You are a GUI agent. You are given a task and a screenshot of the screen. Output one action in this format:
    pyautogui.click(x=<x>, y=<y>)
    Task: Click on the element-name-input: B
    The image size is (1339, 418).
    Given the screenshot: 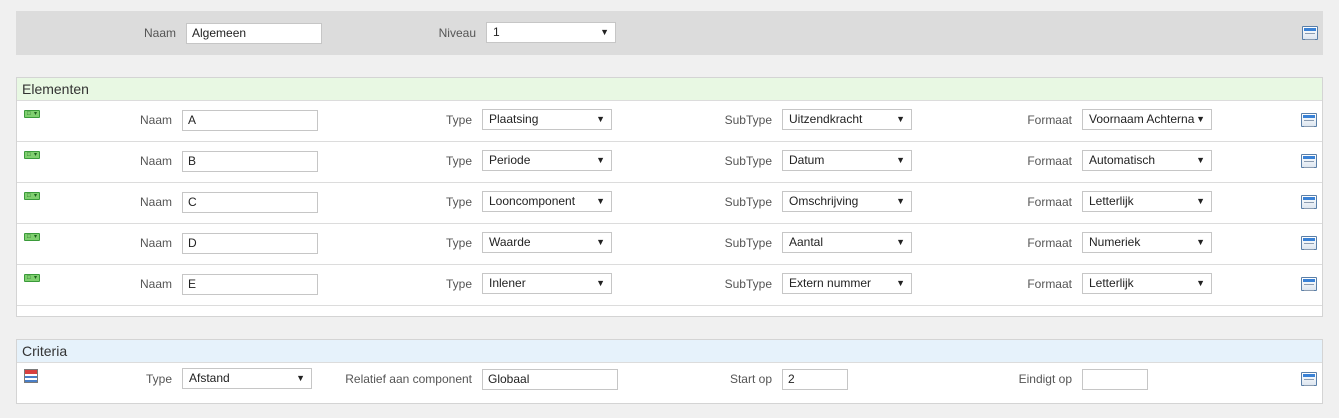 What is the action you would take?
    pyautogui.click(x=250, y=161)
    